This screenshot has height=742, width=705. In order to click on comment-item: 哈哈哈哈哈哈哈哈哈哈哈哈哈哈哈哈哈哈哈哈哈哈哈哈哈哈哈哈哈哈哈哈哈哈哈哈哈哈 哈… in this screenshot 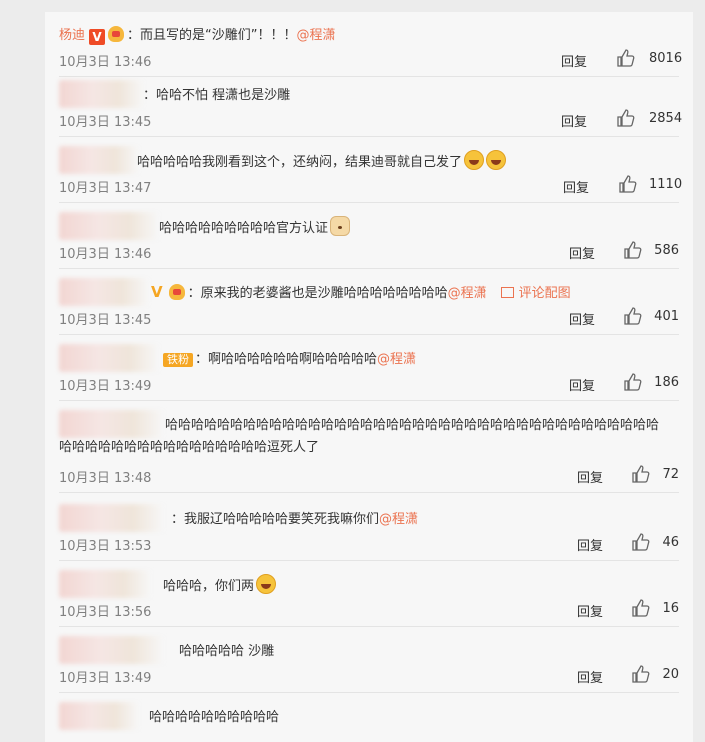, I will do `click(369, 451)`.